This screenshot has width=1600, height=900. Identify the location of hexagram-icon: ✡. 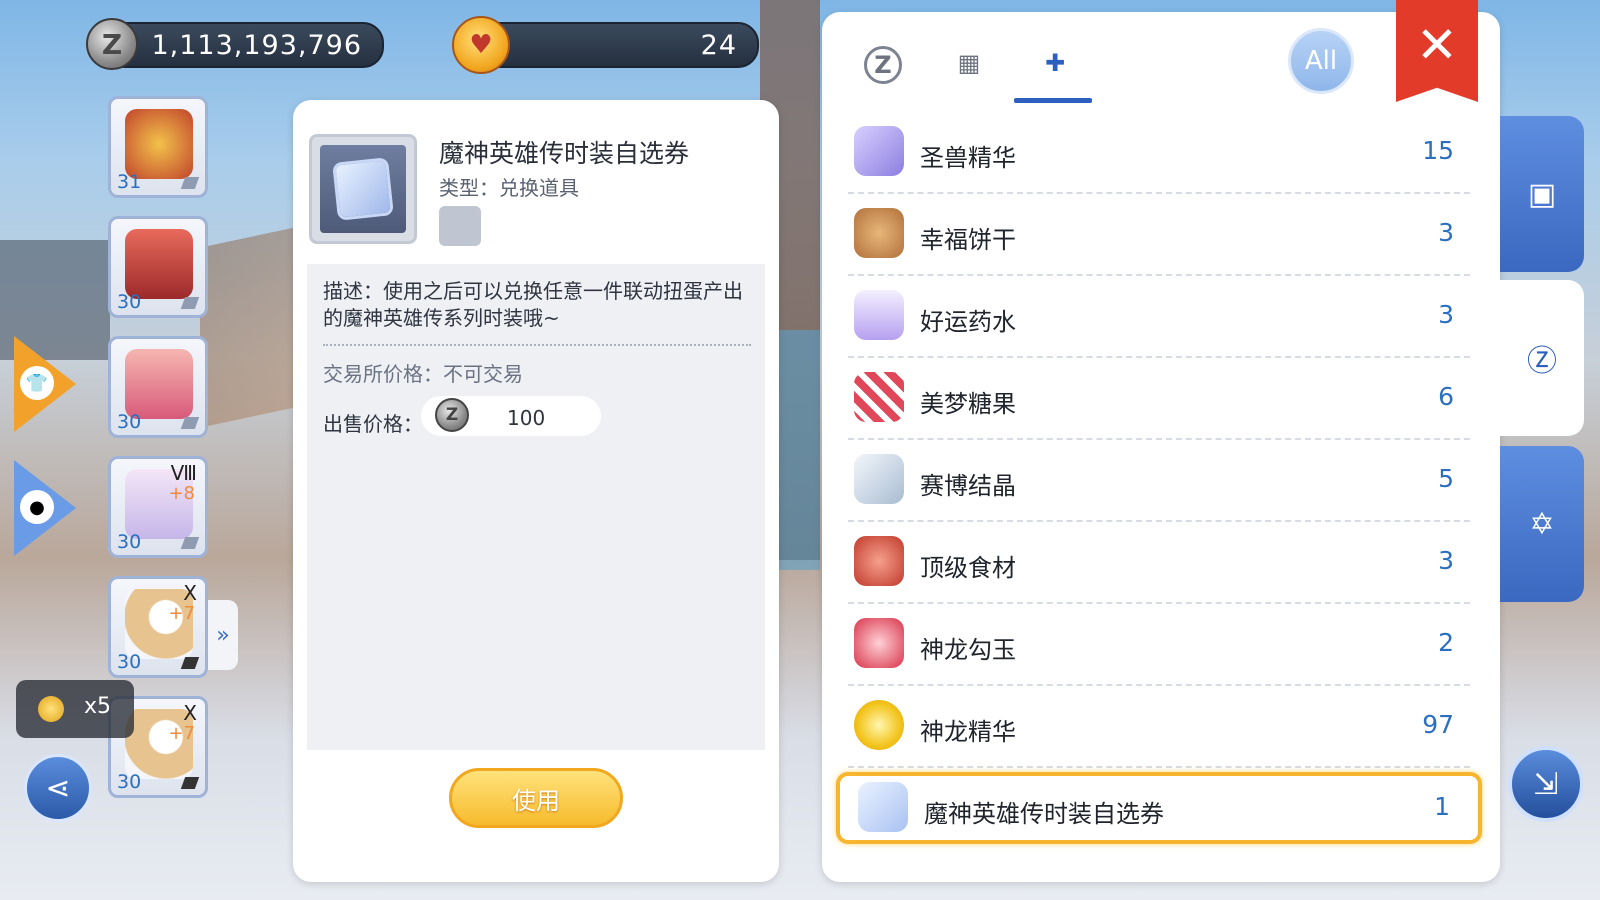
(1542, 524).